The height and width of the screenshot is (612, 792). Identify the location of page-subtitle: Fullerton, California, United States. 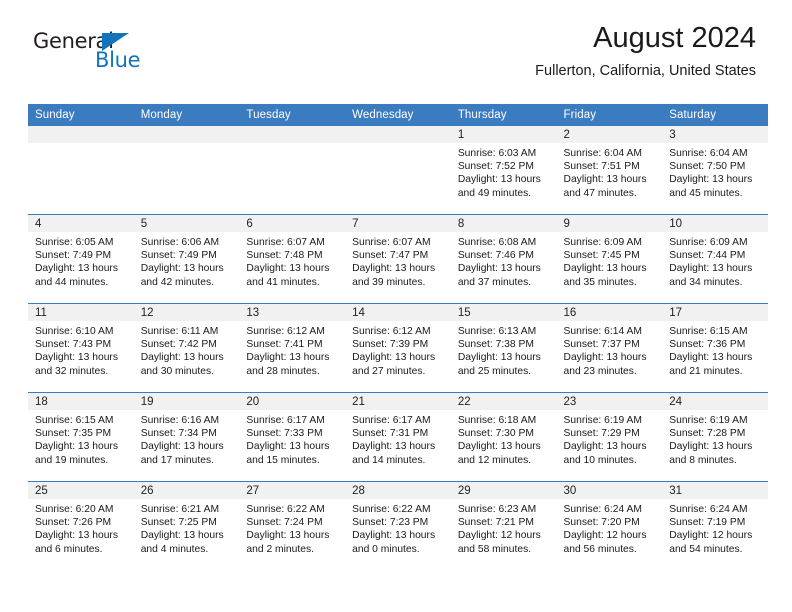
(645, 71).